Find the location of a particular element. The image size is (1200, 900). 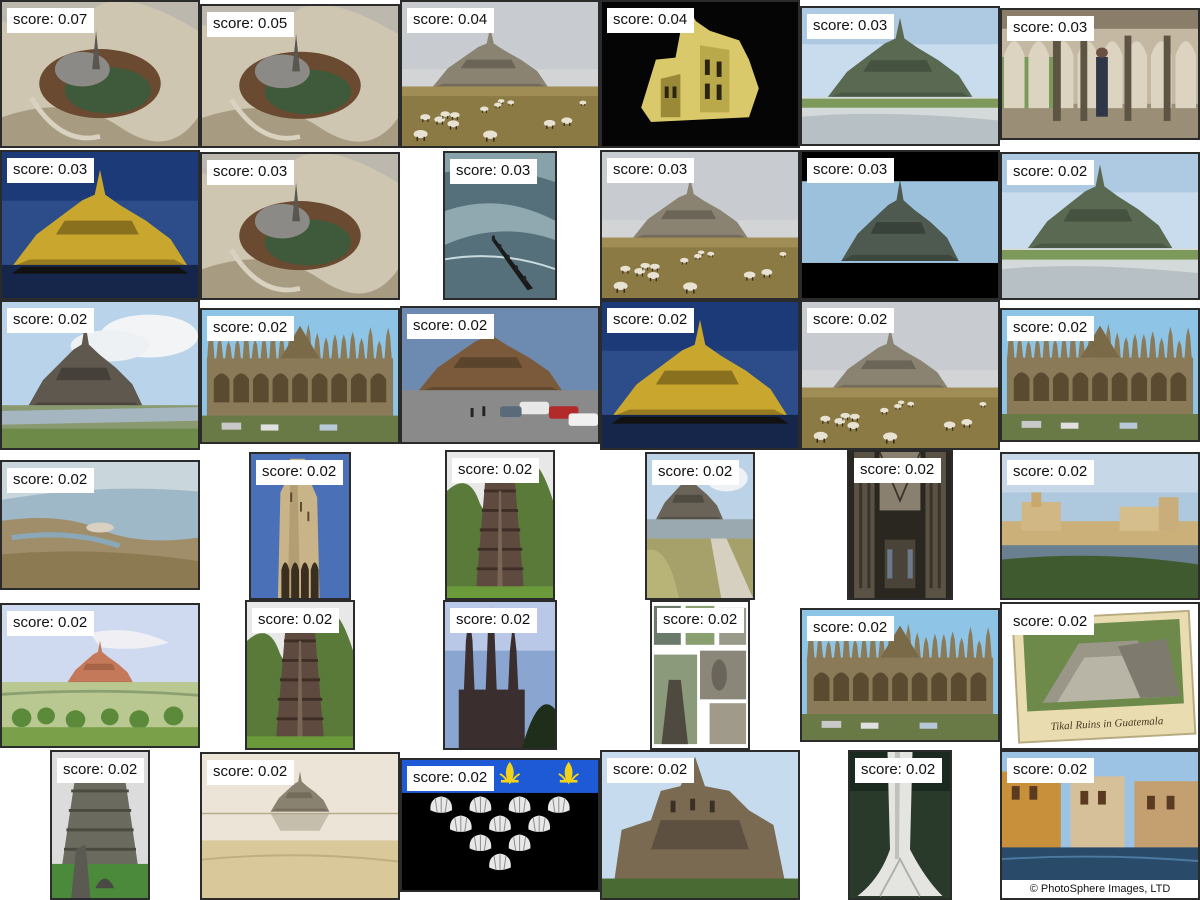

result-thumbnail: score: 0.02 Tikal Ruins in Guatemala is located at coordinates (1100, 676).